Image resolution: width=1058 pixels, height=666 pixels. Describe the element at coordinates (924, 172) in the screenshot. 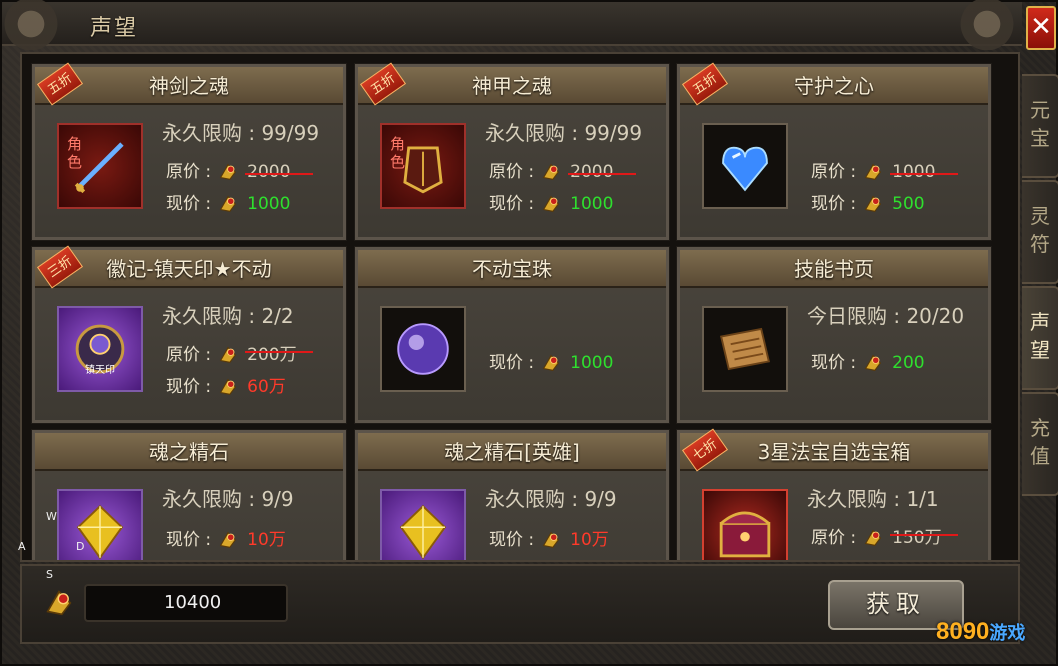

I see `original-price: 1000` at that location.